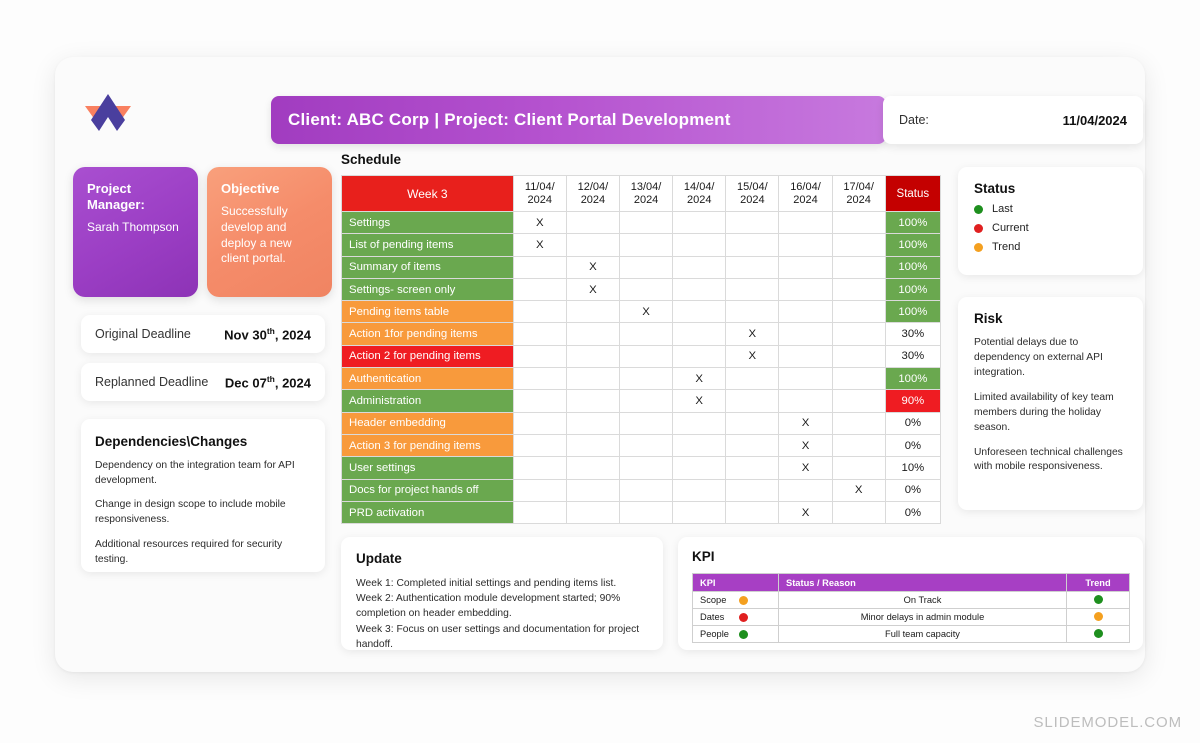  What do you see at coordinates (1098, 582) in the screenshot?
I see `kpi-column-header: Trend` at bounding box center [1098, 582].